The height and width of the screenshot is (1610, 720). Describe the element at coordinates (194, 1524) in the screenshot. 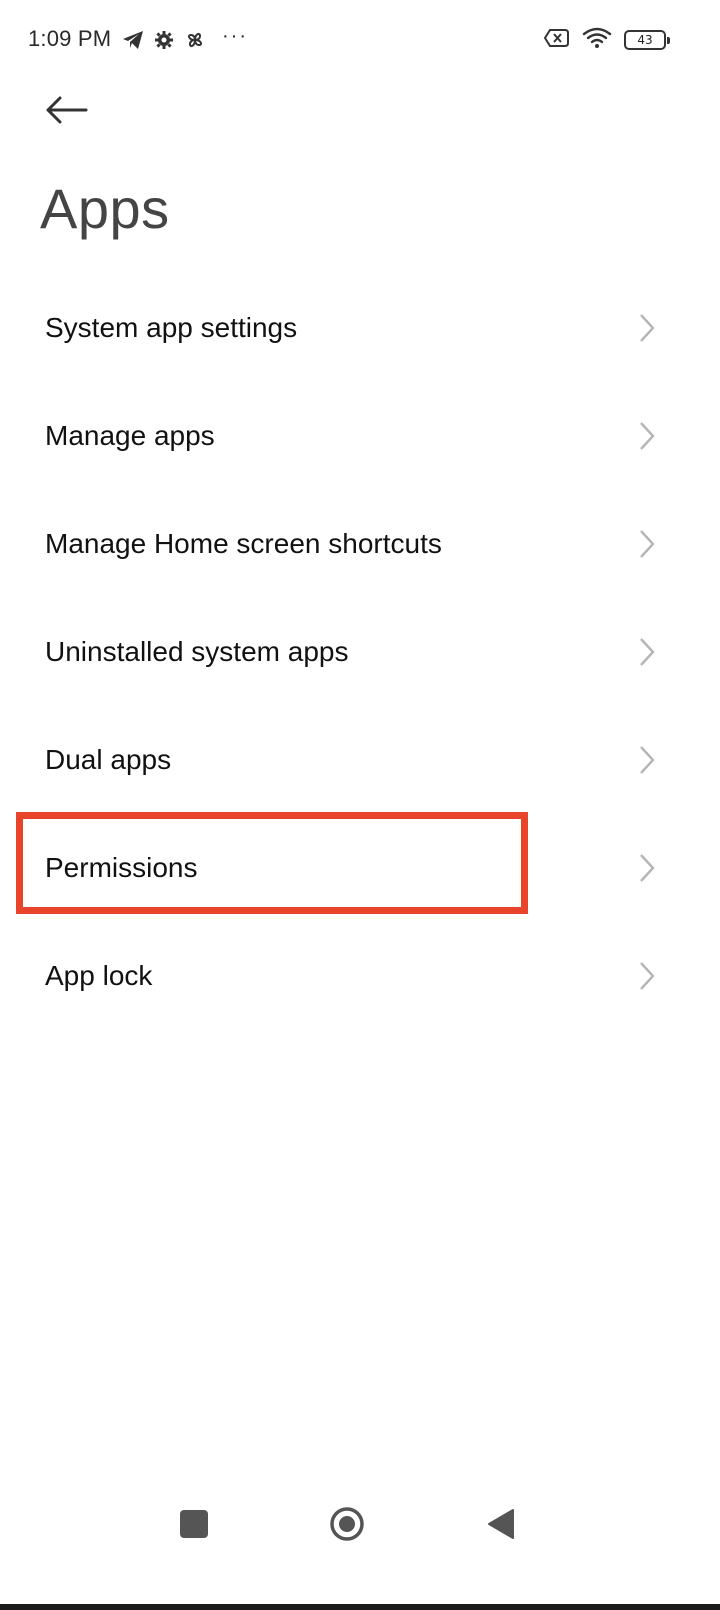

I see `recents-button` at that location.